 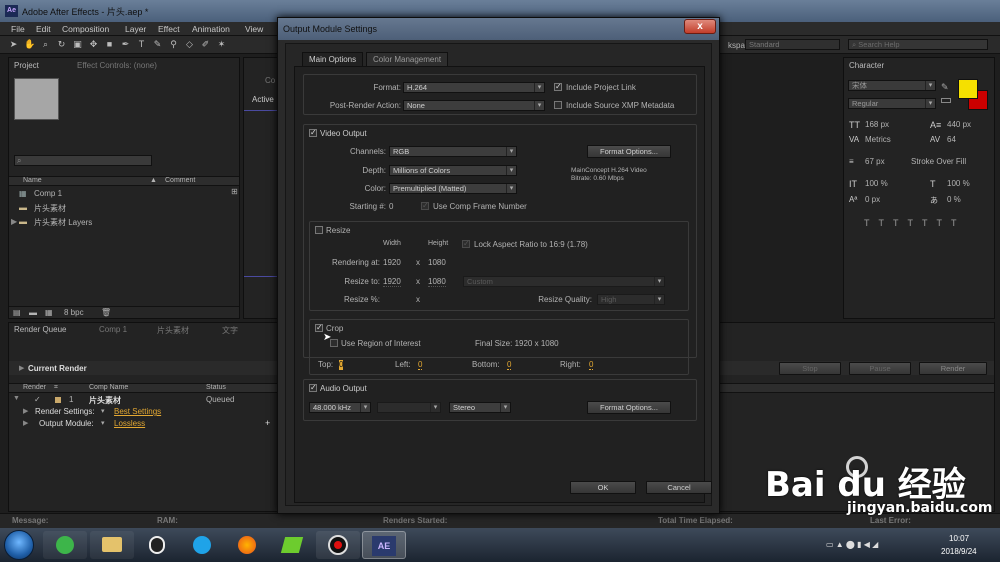 I want to click on video-output-checkbox: ✓, so click(x=313, y=133).